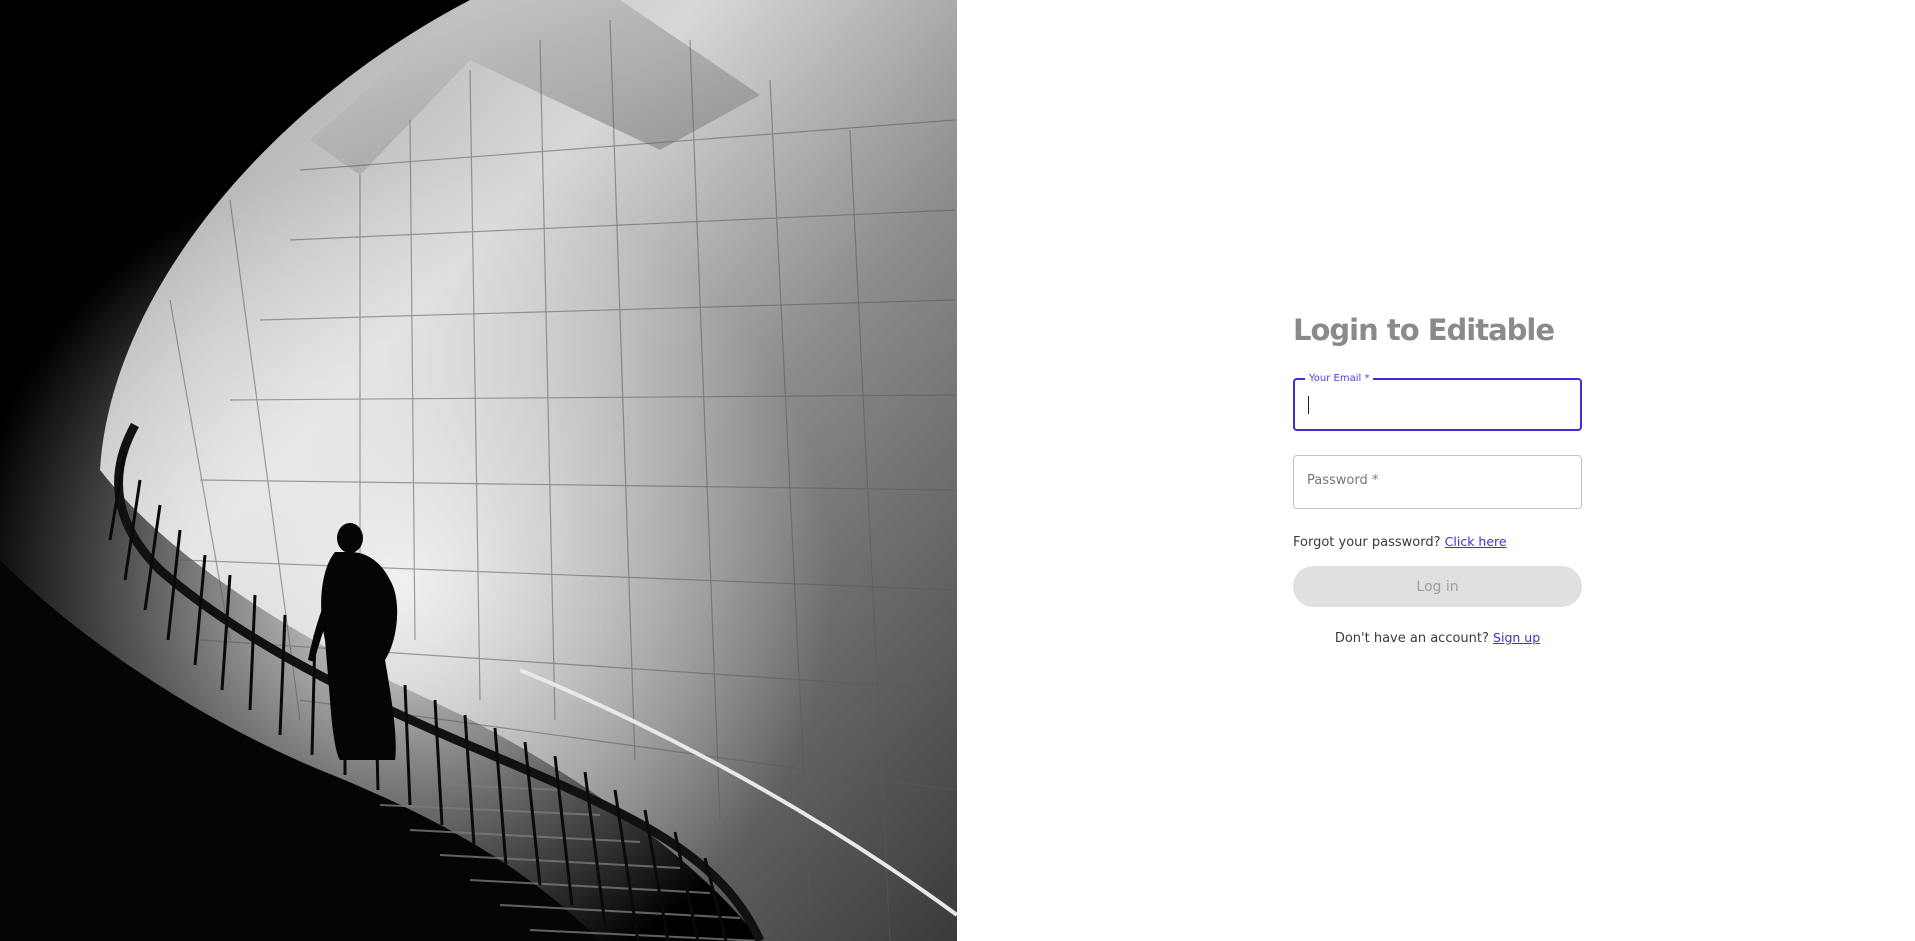 The height and width of the screenshot is (941, 1915). I want to click on forgot-password-prompt: Forgot your password?, so click(1367, 542).